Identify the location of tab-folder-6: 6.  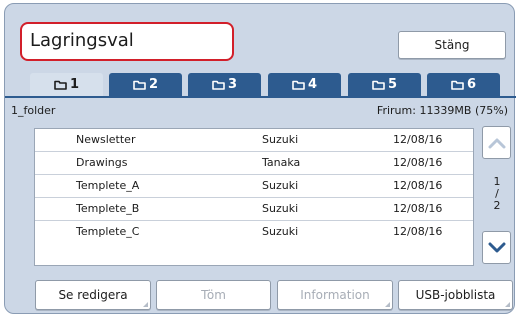
(463, 84).